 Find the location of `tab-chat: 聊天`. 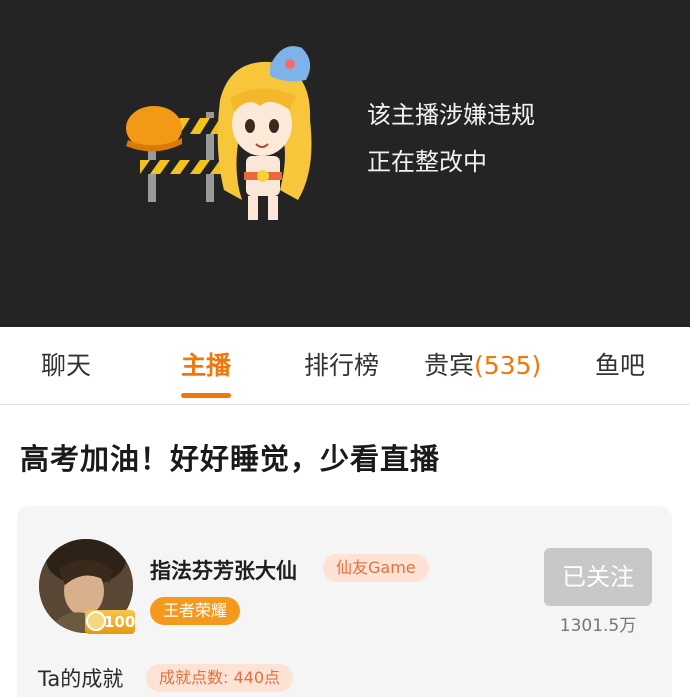

tab-chat: 聊天 is located at coordinates (66, 366).